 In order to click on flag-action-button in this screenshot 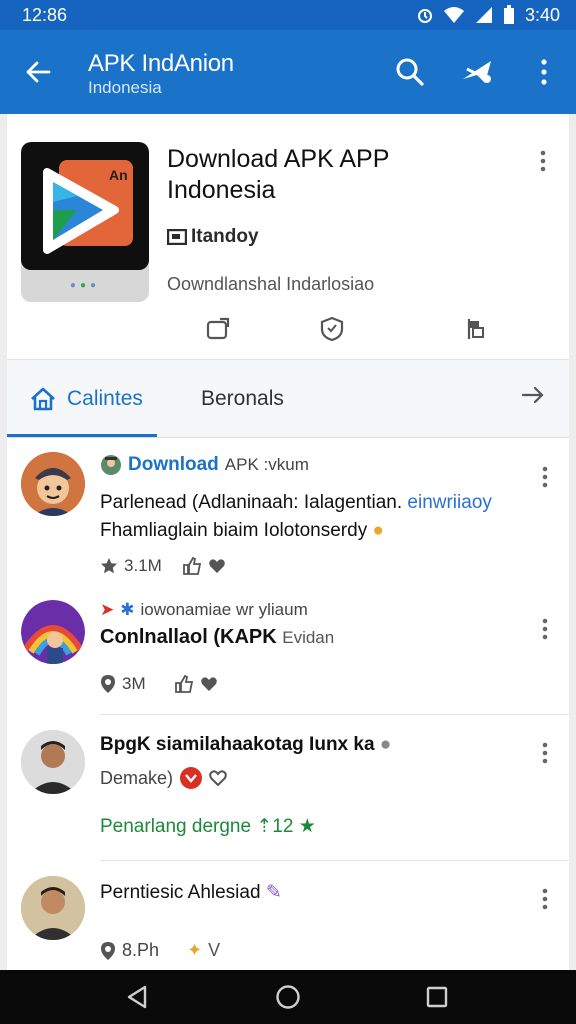, I will do `click(476, 329)`.